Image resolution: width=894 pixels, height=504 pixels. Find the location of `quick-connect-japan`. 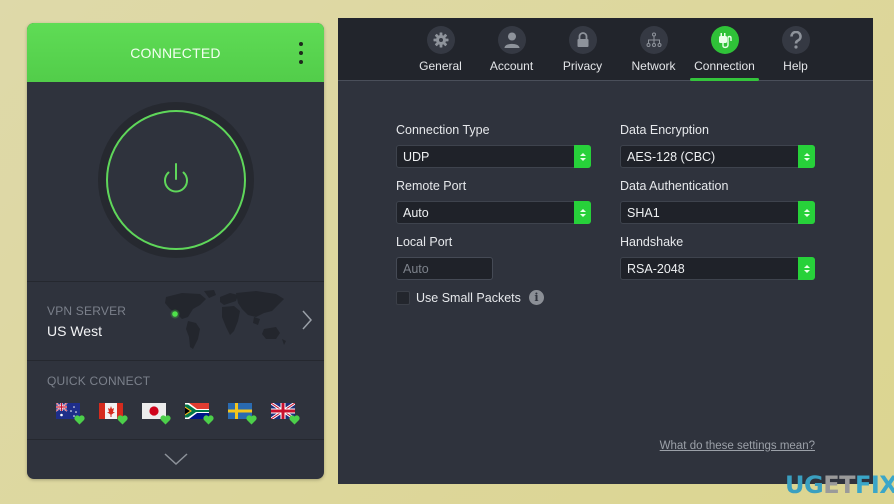

quick-connect-japan is located at coordinates (156, 414).